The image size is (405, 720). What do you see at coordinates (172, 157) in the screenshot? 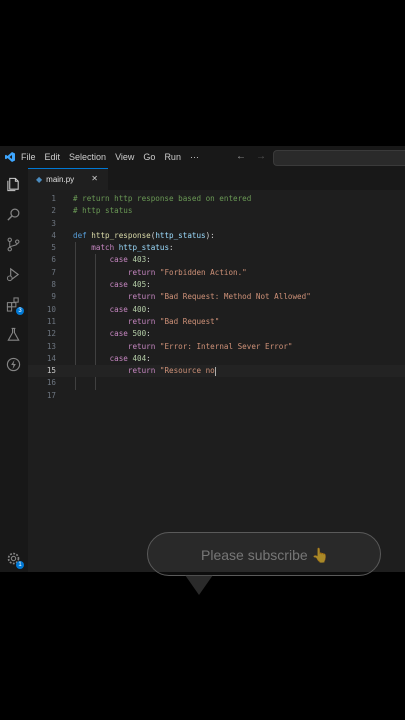
I see `menu-run: Run` at bounding box center [172, 157].